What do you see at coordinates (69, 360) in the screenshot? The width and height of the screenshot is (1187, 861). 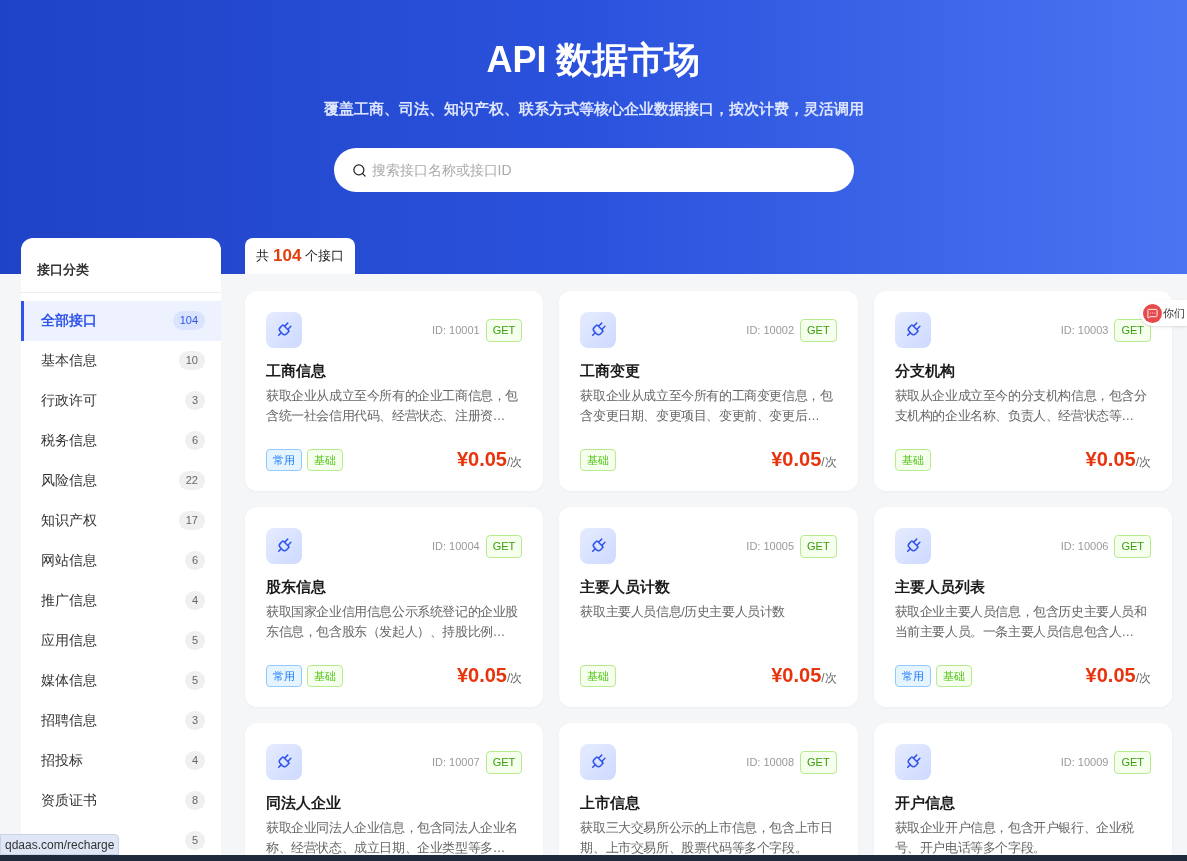 I see `category-label: 基本信息` at bounding box center [69, 360].